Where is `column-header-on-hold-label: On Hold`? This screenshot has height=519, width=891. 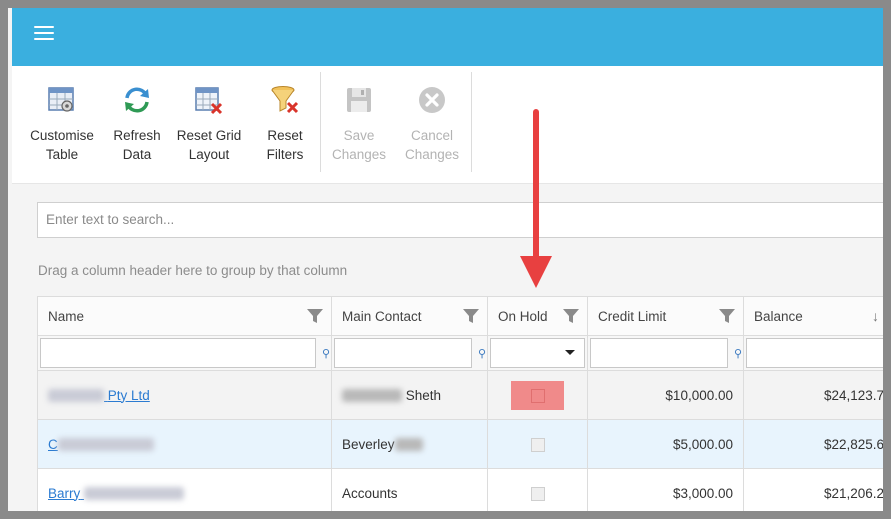 column-header-on-hold-label: On Hold is located at coordinates (523, 316).